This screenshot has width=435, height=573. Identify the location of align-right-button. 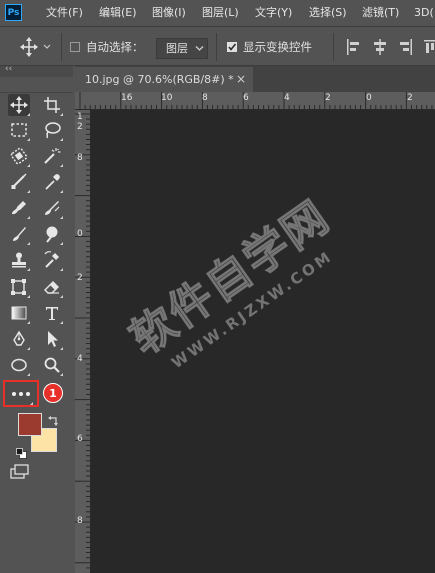
(406, 49).